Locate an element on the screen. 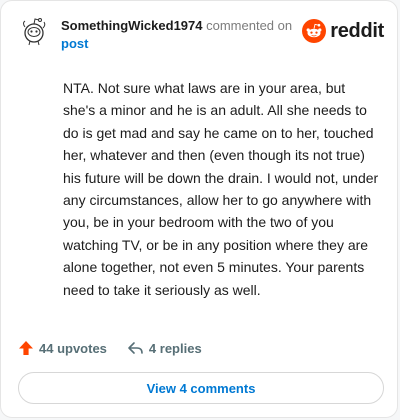  snoo-avatar-icon is located at coordinates (34, 32).